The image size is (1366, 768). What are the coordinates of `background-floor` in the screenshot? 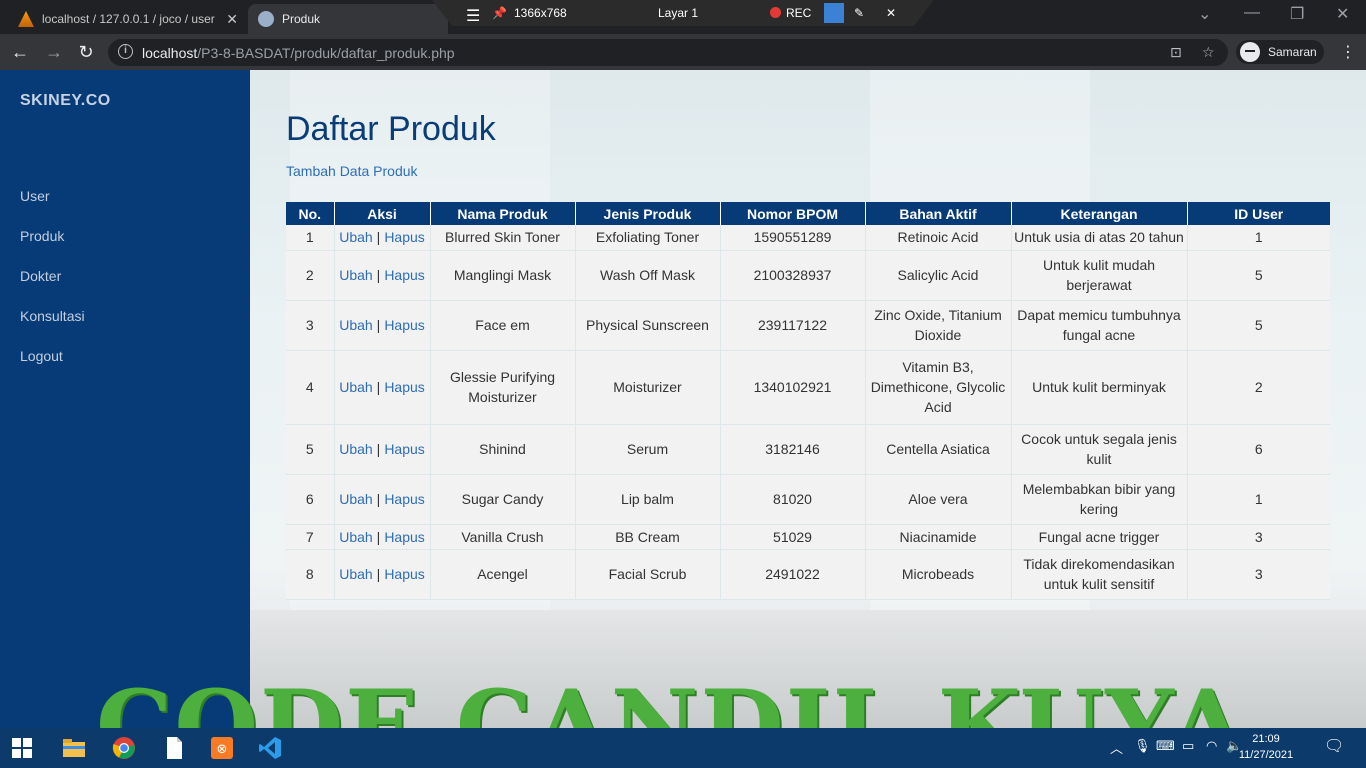 It's located at (808, 669).